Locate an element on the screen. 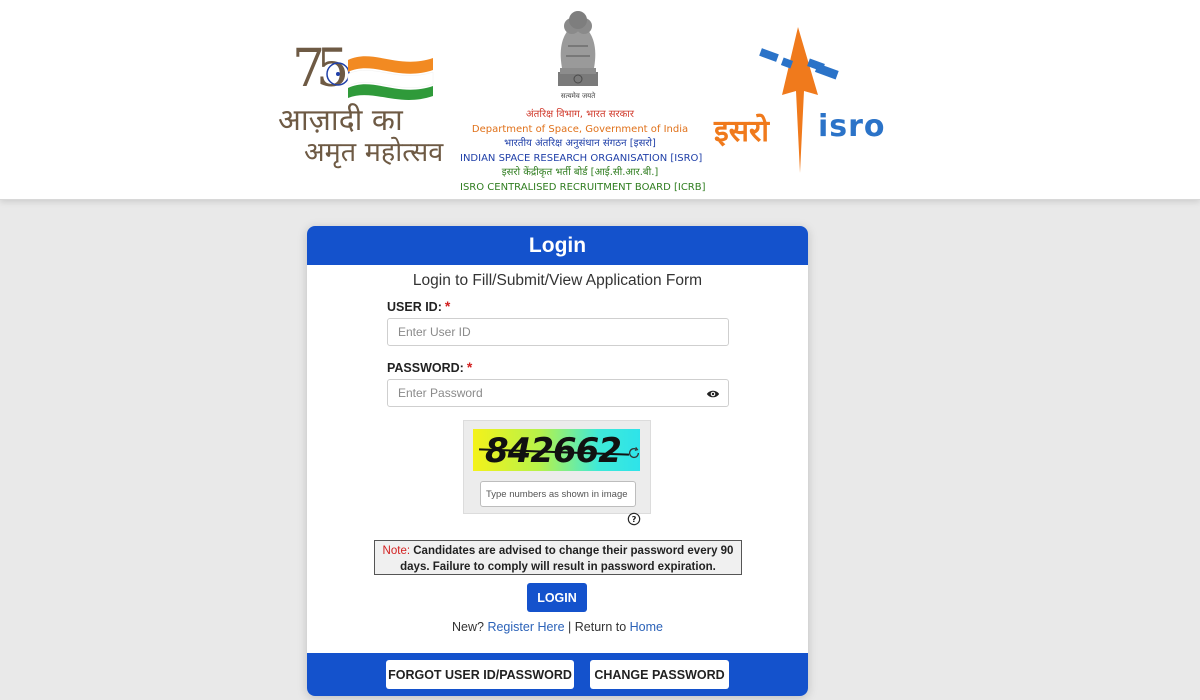  help-icon: ? is located at coordinates (634, 519).